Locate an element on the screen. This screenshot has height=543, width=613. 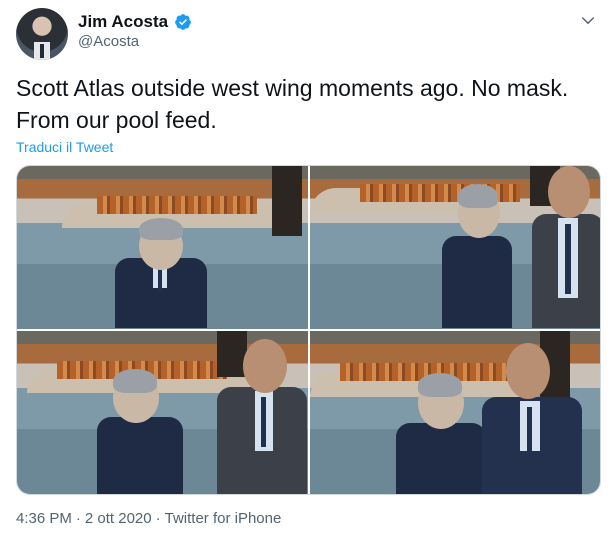
translate-tweet-link: Traduci il Tweet is located at coordinates (64, 147).